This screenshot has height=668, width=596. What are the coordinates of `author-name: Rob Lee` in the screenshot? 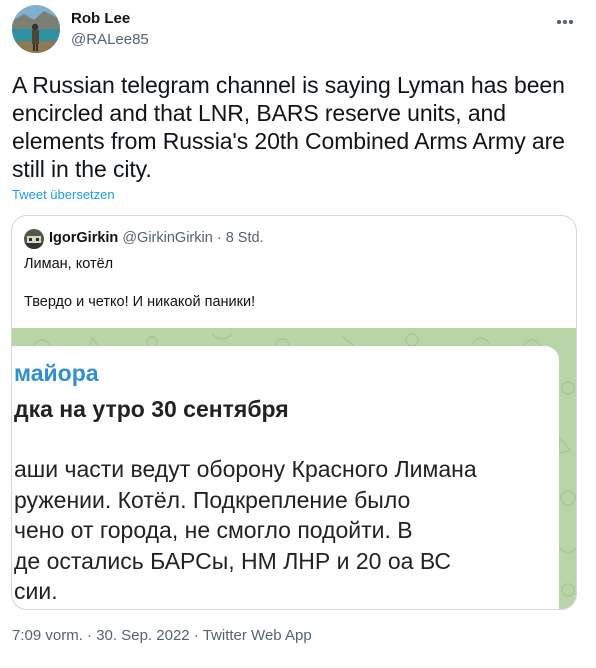 It's located at (100, 18).